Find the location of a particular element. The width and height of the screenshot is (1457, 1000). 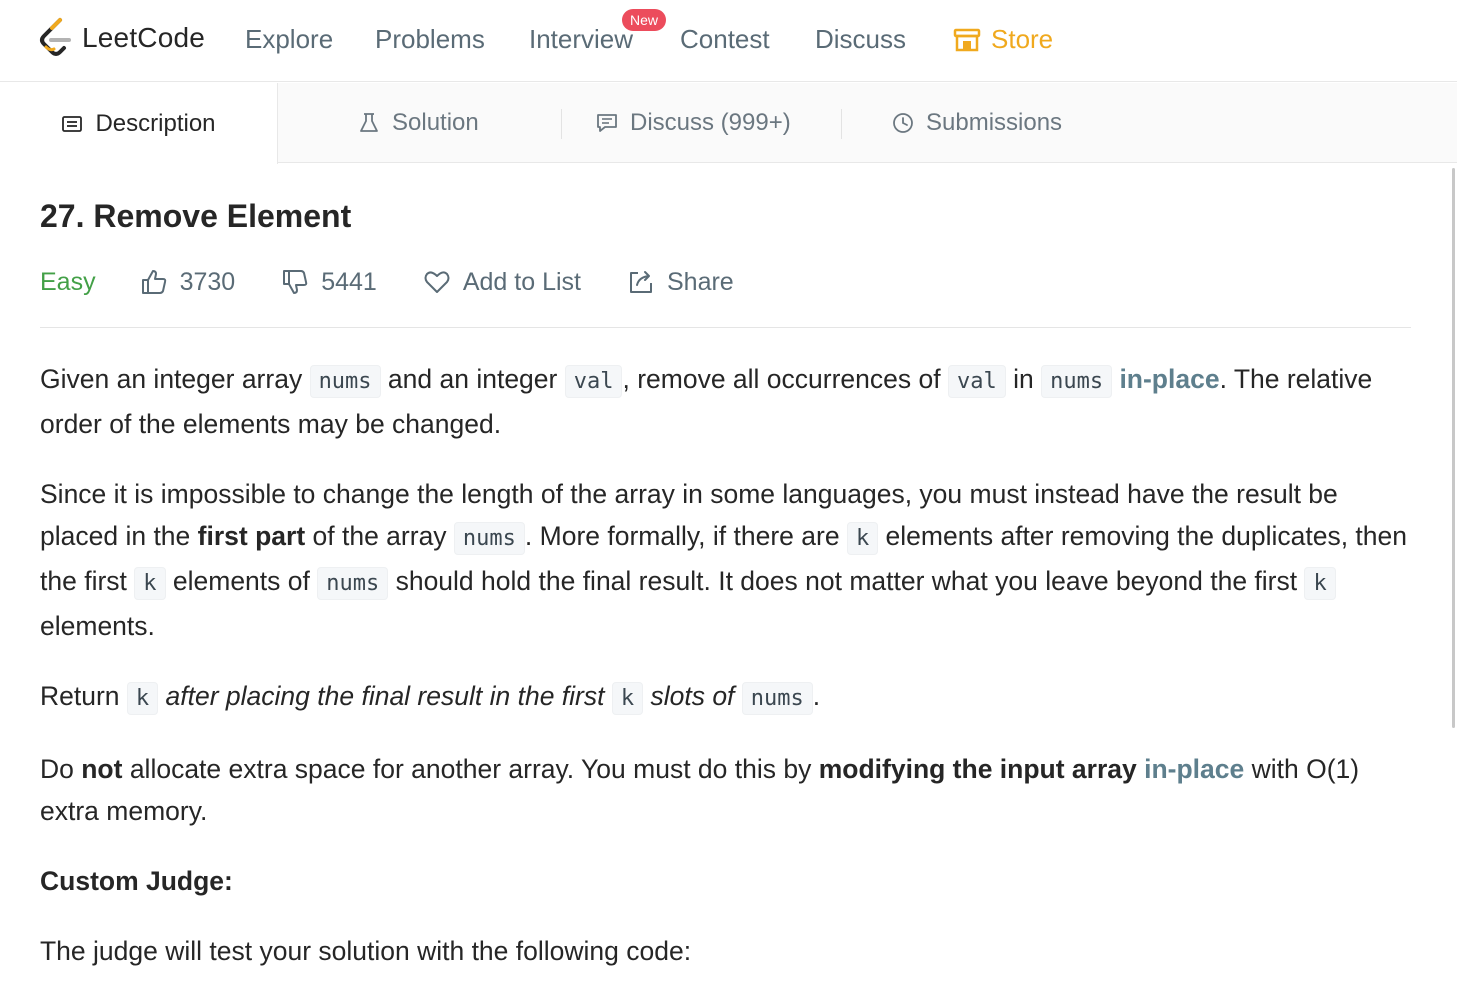

tab-submissions: Submissions is located at coordinates (977, 123).